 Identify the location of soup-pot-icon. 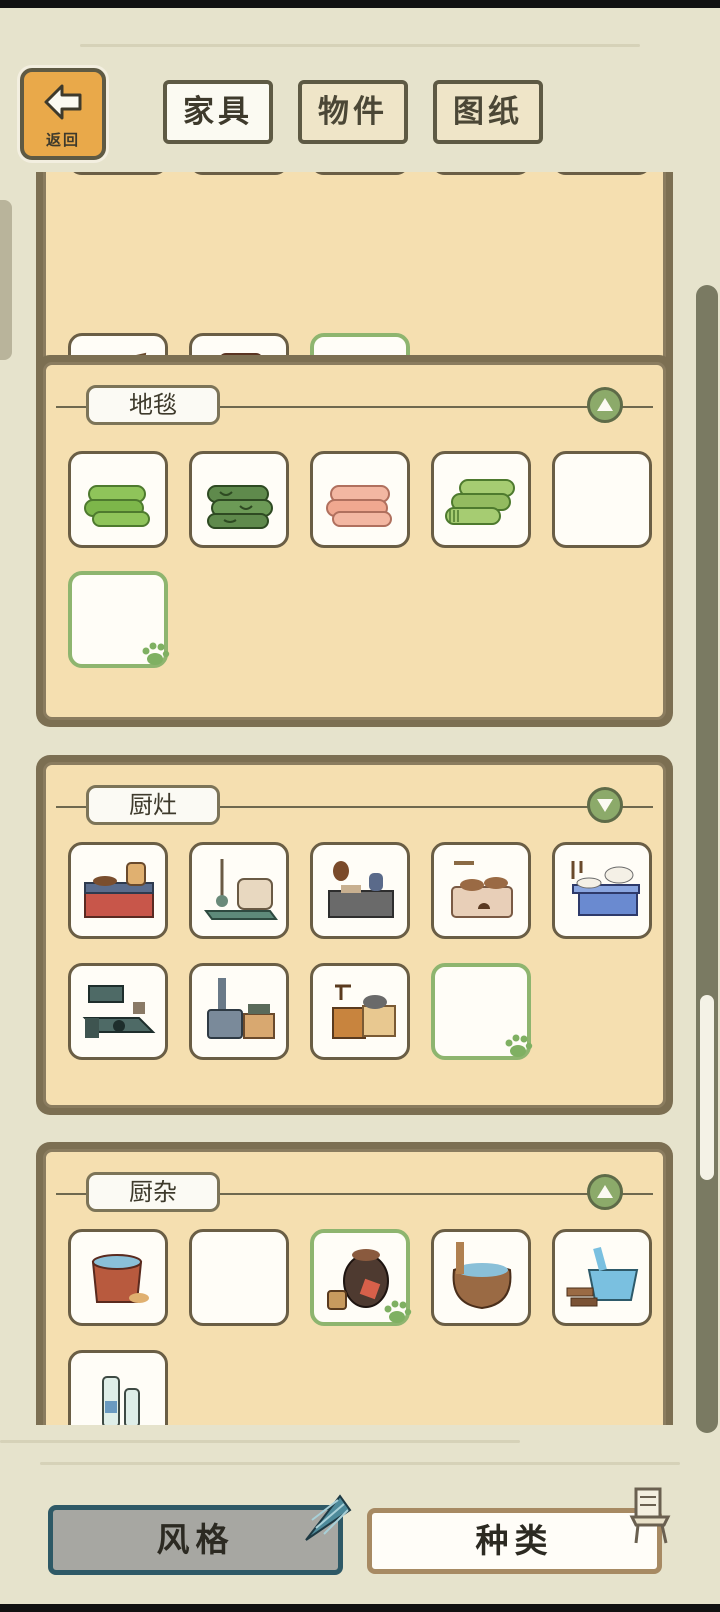
(120, 1278).